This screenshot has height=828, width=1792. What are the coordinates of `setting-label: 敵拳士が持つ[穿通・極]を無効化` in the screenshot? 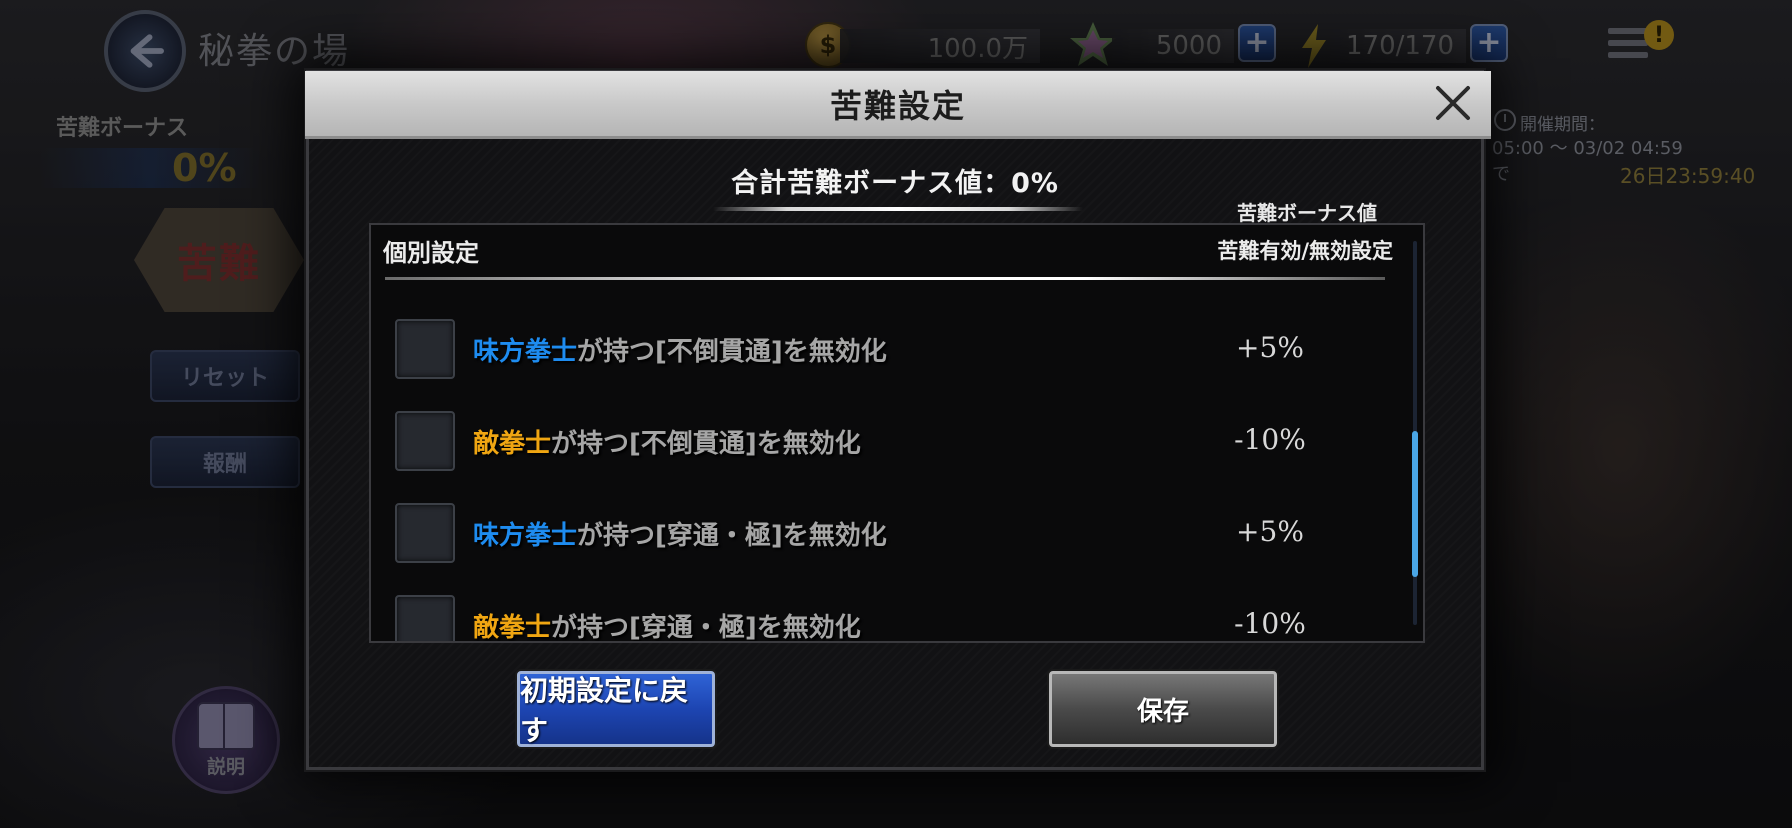 It's located at (667, 625).